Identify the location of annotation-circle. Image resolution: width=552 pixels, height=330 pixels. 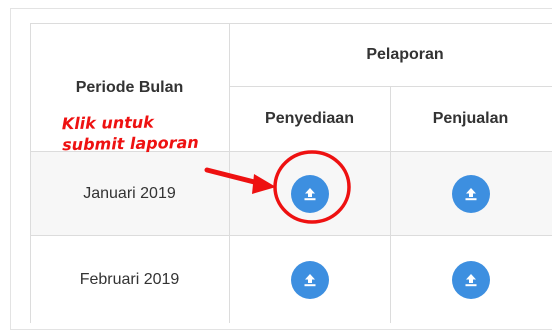
(312, 187).